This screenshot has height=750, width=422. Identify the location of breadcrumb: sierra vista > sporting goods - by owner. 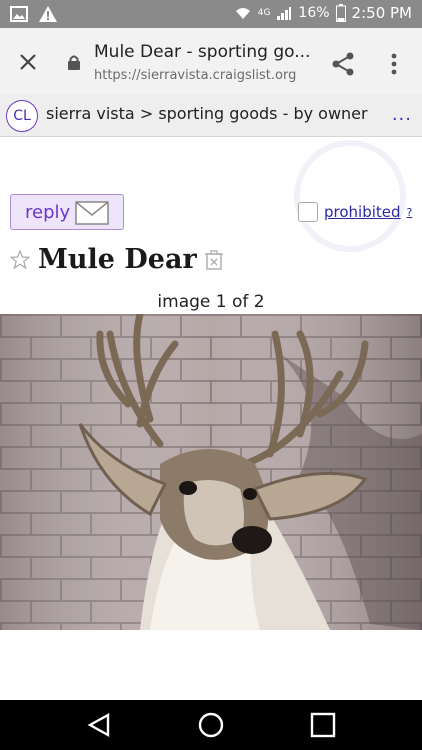
(207, 113).